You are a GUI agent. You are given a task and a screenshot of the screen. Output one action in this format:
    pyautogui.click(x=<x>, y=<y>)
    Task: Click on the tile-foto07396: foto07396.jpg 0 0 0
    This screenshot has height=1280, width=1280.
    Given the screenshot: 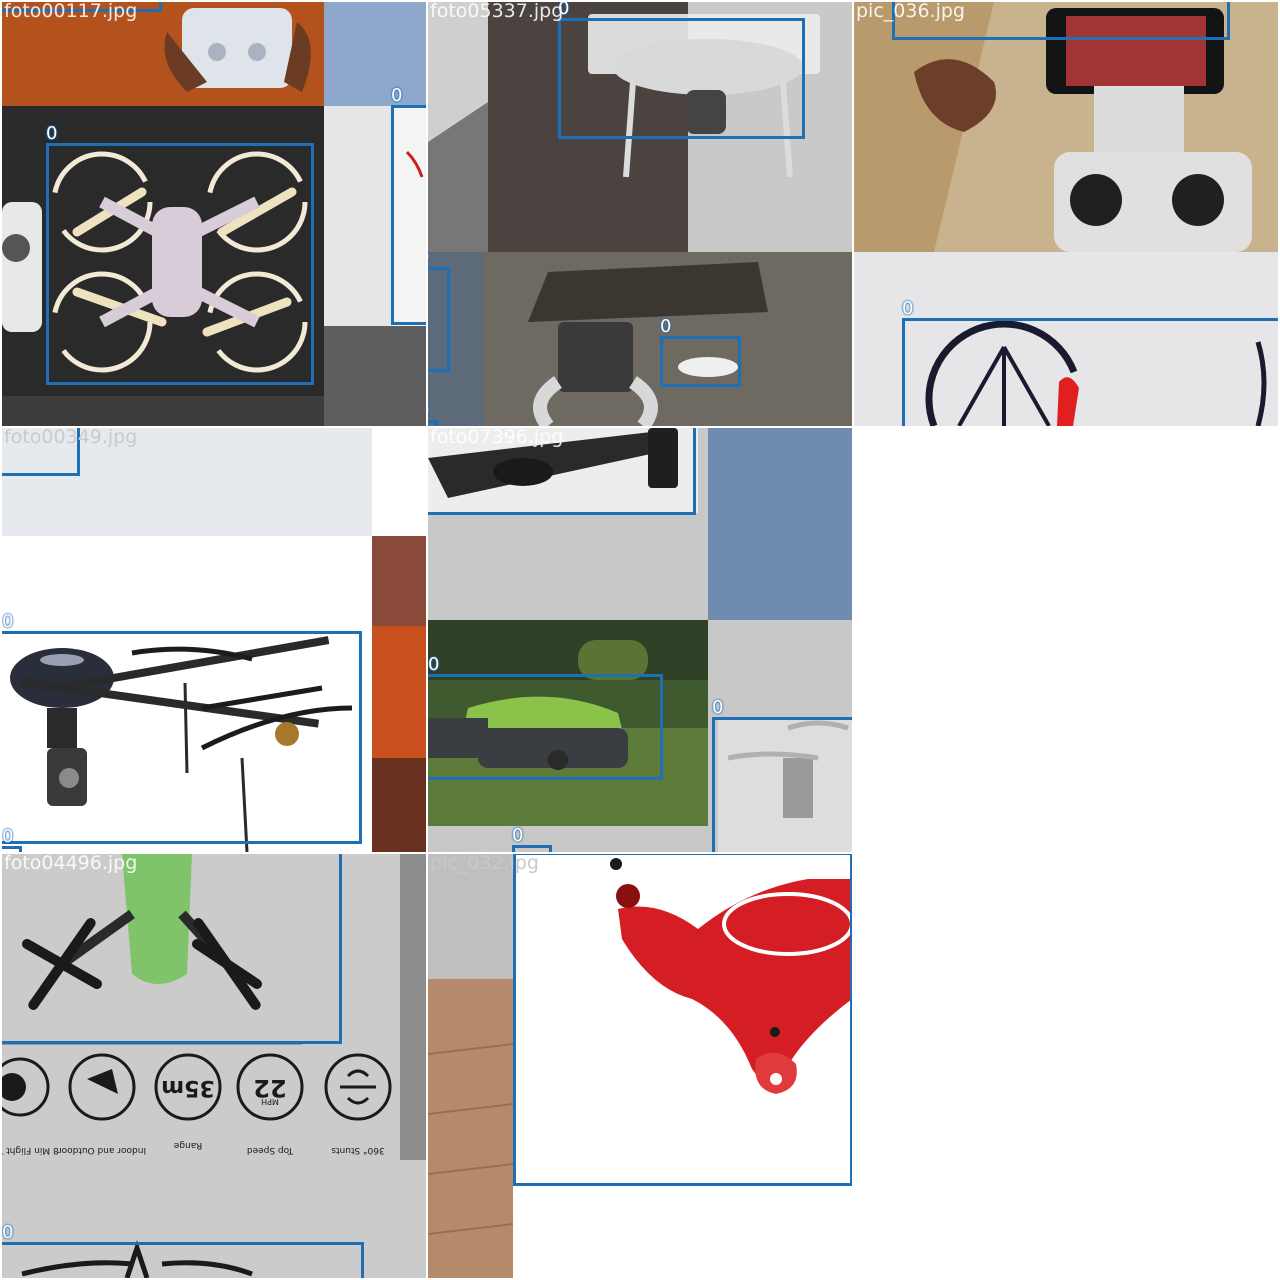 What is the action you would take?
    pyautogui.click(x=640, y=640)
    